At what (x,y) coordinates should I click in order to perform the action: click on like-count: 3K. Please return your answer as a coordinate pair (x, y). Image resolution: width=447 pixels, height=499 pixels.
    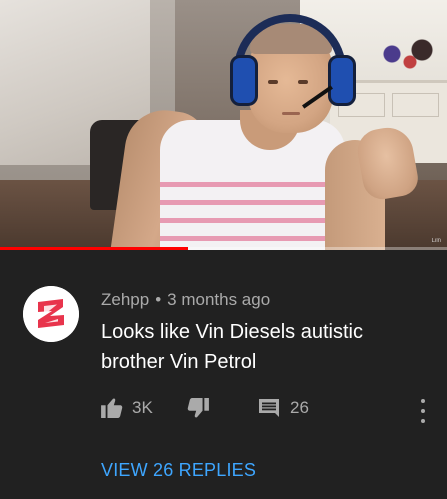
    Looking at the image, I should click on (142, 407).